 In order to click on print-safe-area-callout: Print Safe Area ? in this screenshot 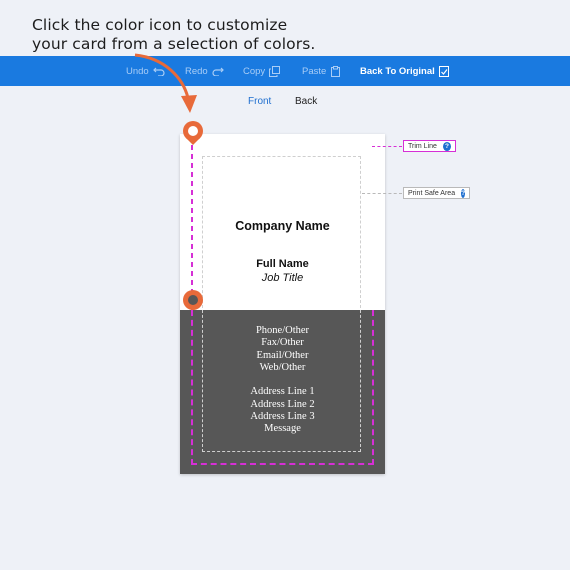, I will do `click(436, 193)`.